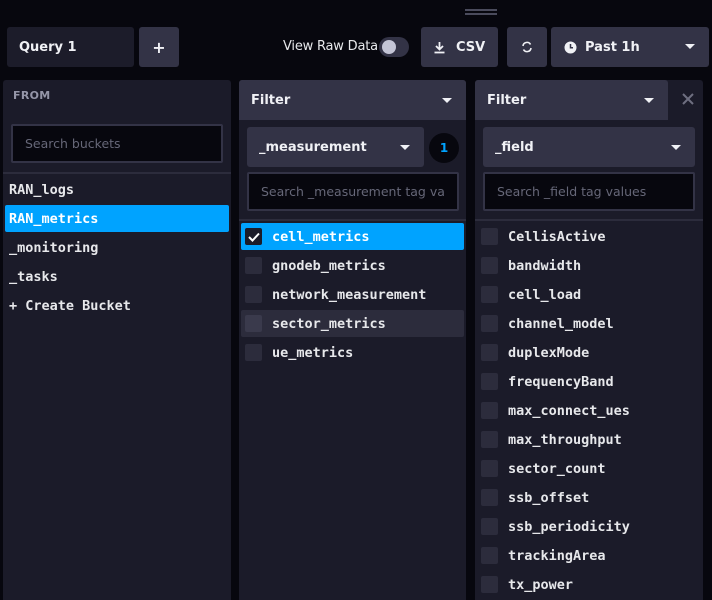  I want to click on bucket-item: _monitoring, so click(117, 247).